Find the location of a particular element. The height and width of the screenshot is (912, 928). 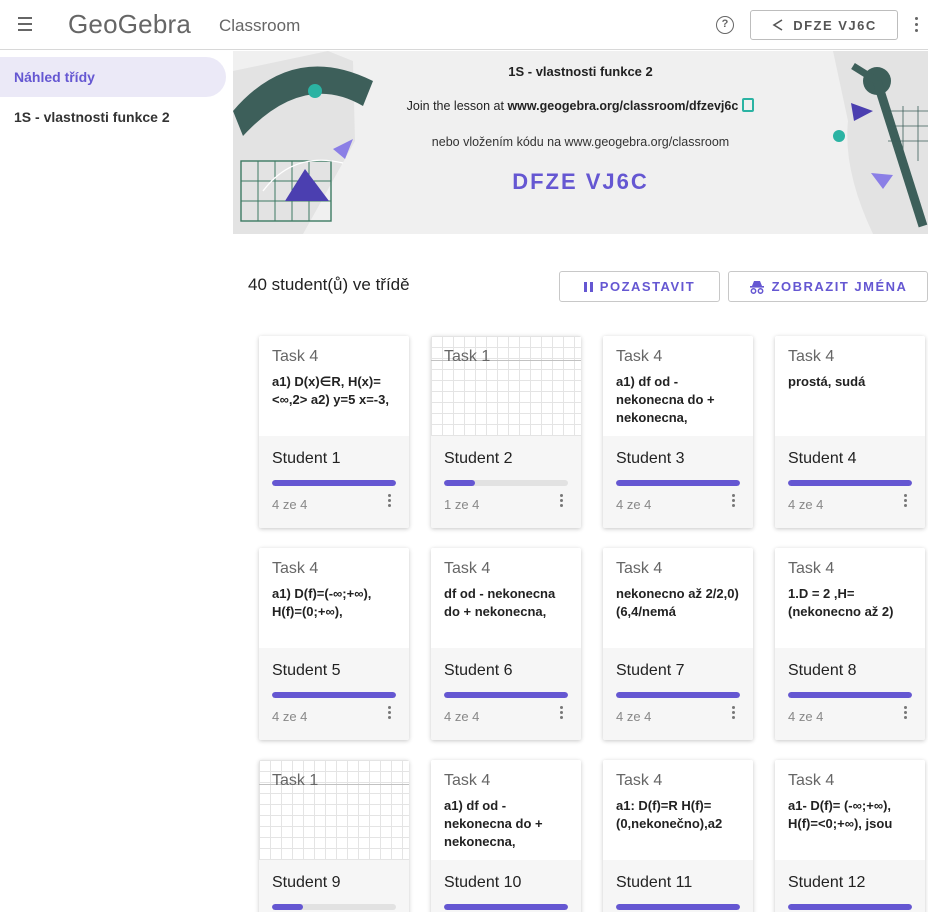

lesson-title: 1S - vlastnosti funkce 2 is located at coordinates (580, 71).